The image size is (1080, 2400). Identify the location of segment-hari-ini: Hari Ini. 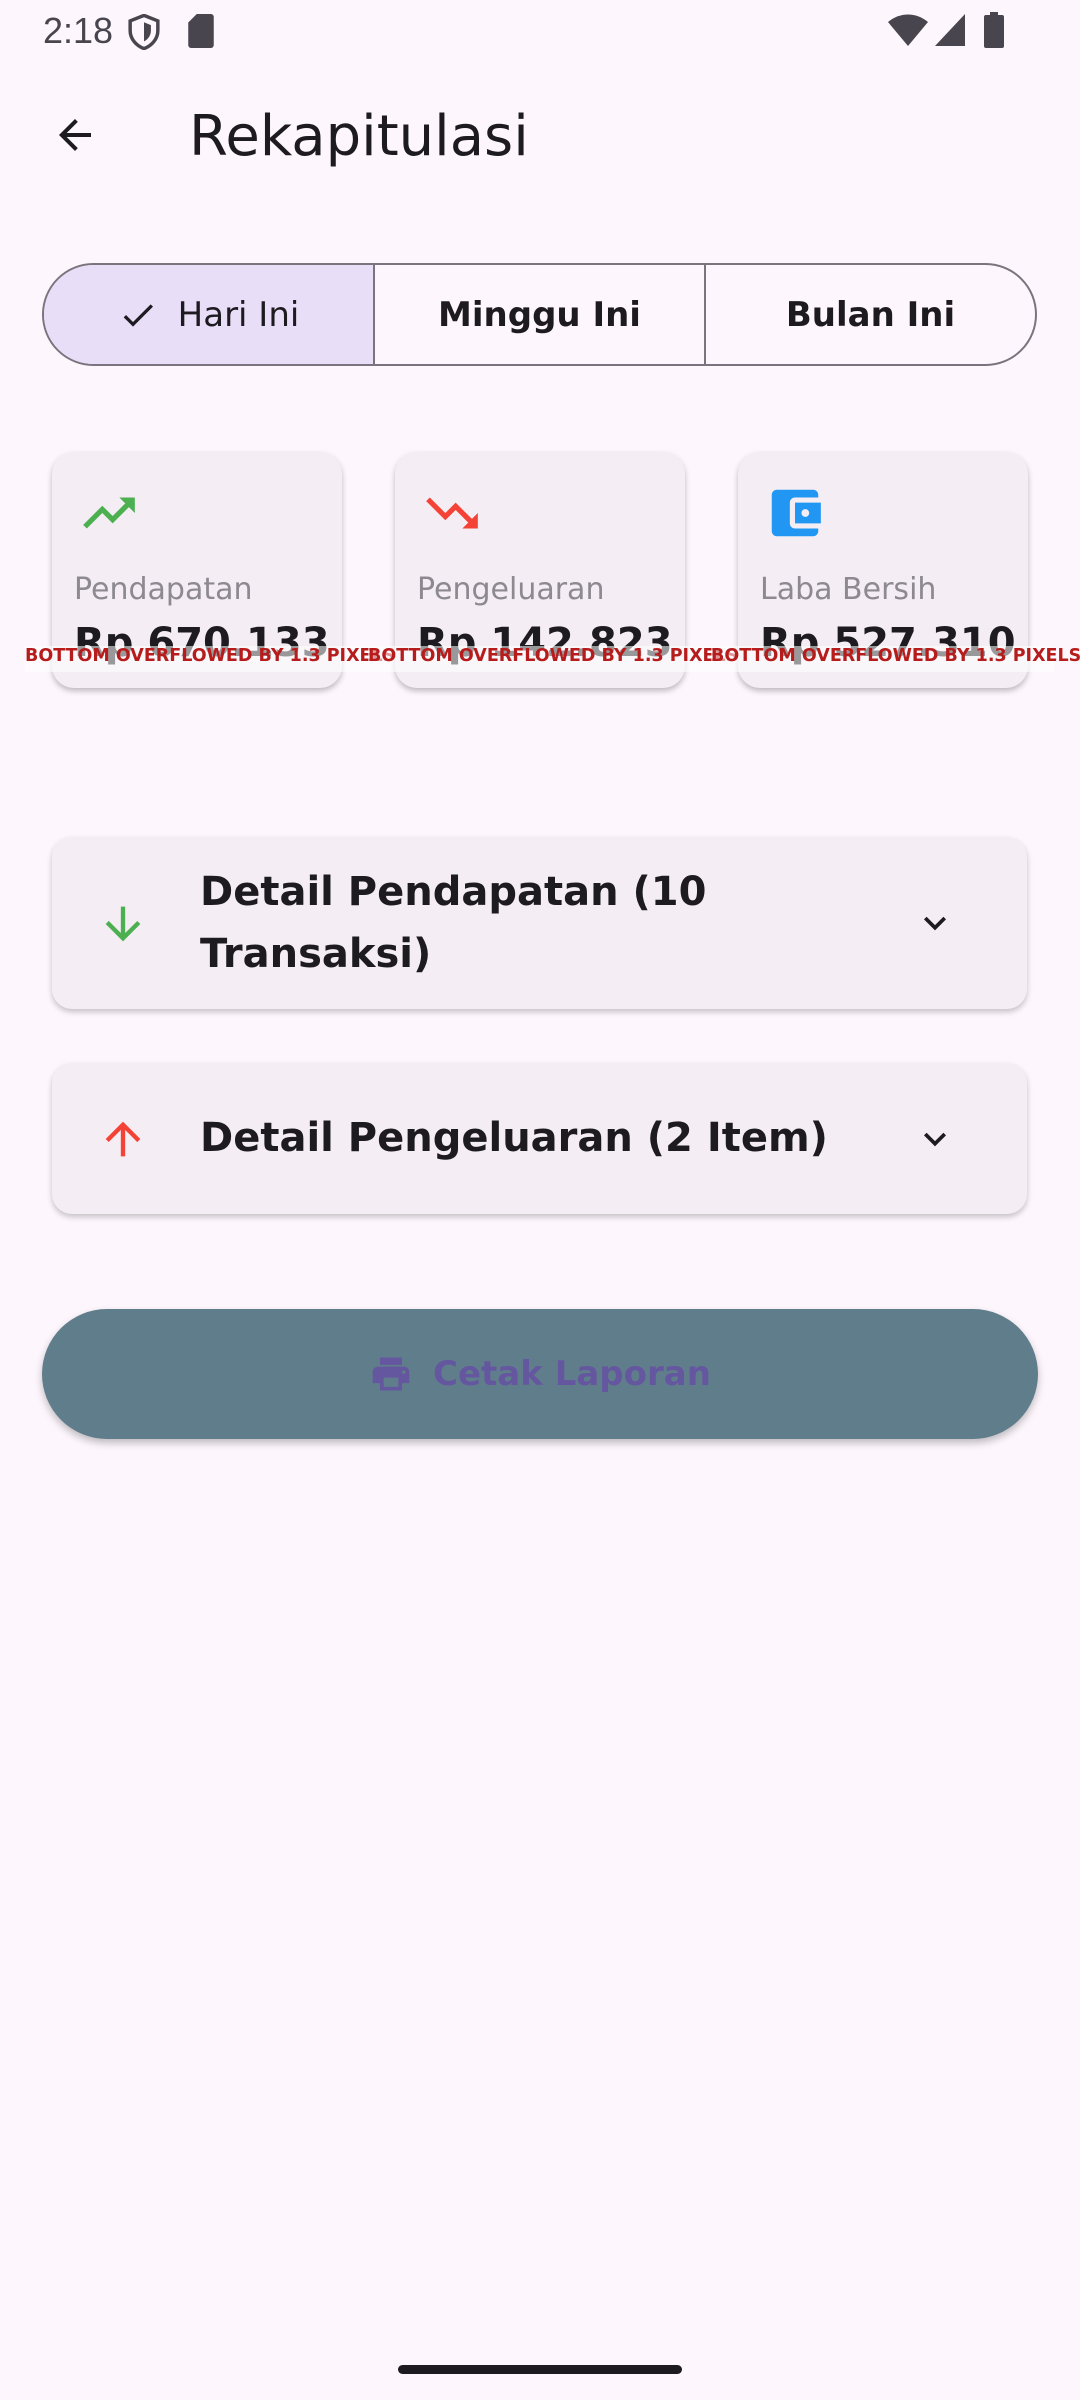
(209, 314).